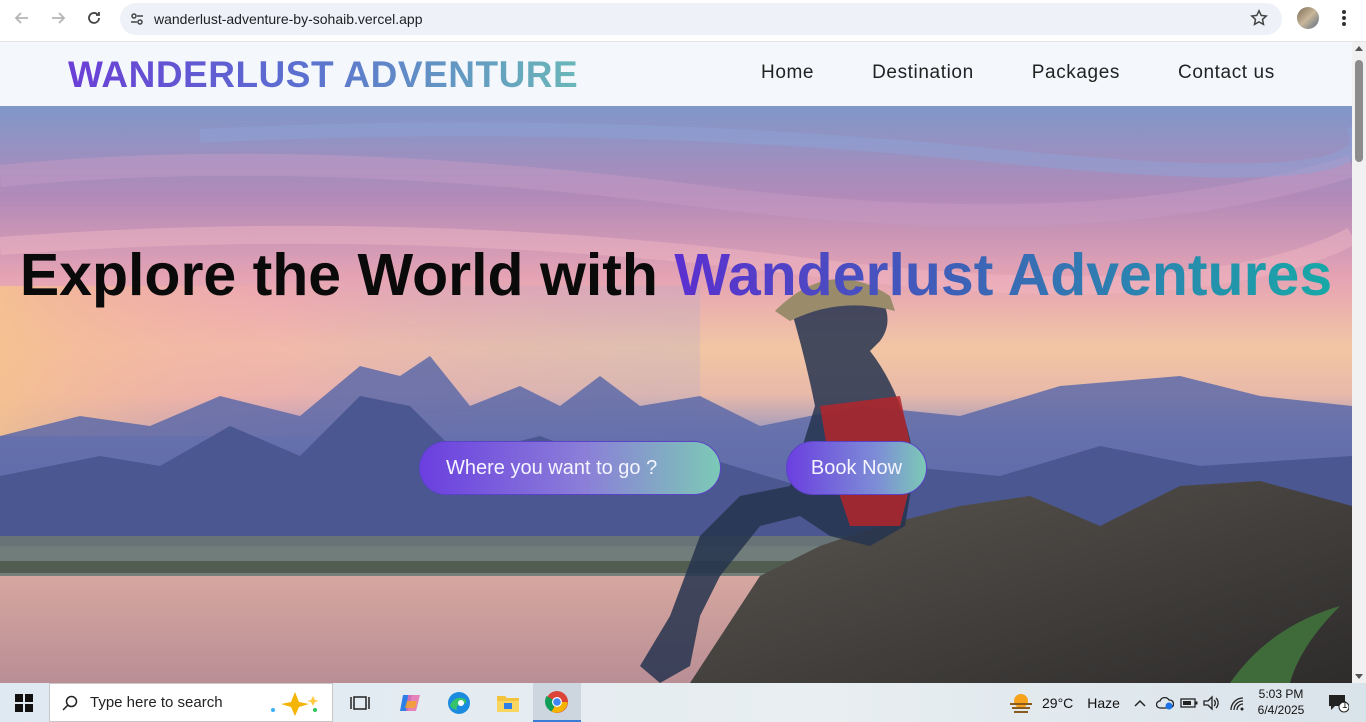  What do you see at coordinates (1058, 702) in the screenshot?
I see `weather-temp: 29°C` at bounding box center [1058, 702].